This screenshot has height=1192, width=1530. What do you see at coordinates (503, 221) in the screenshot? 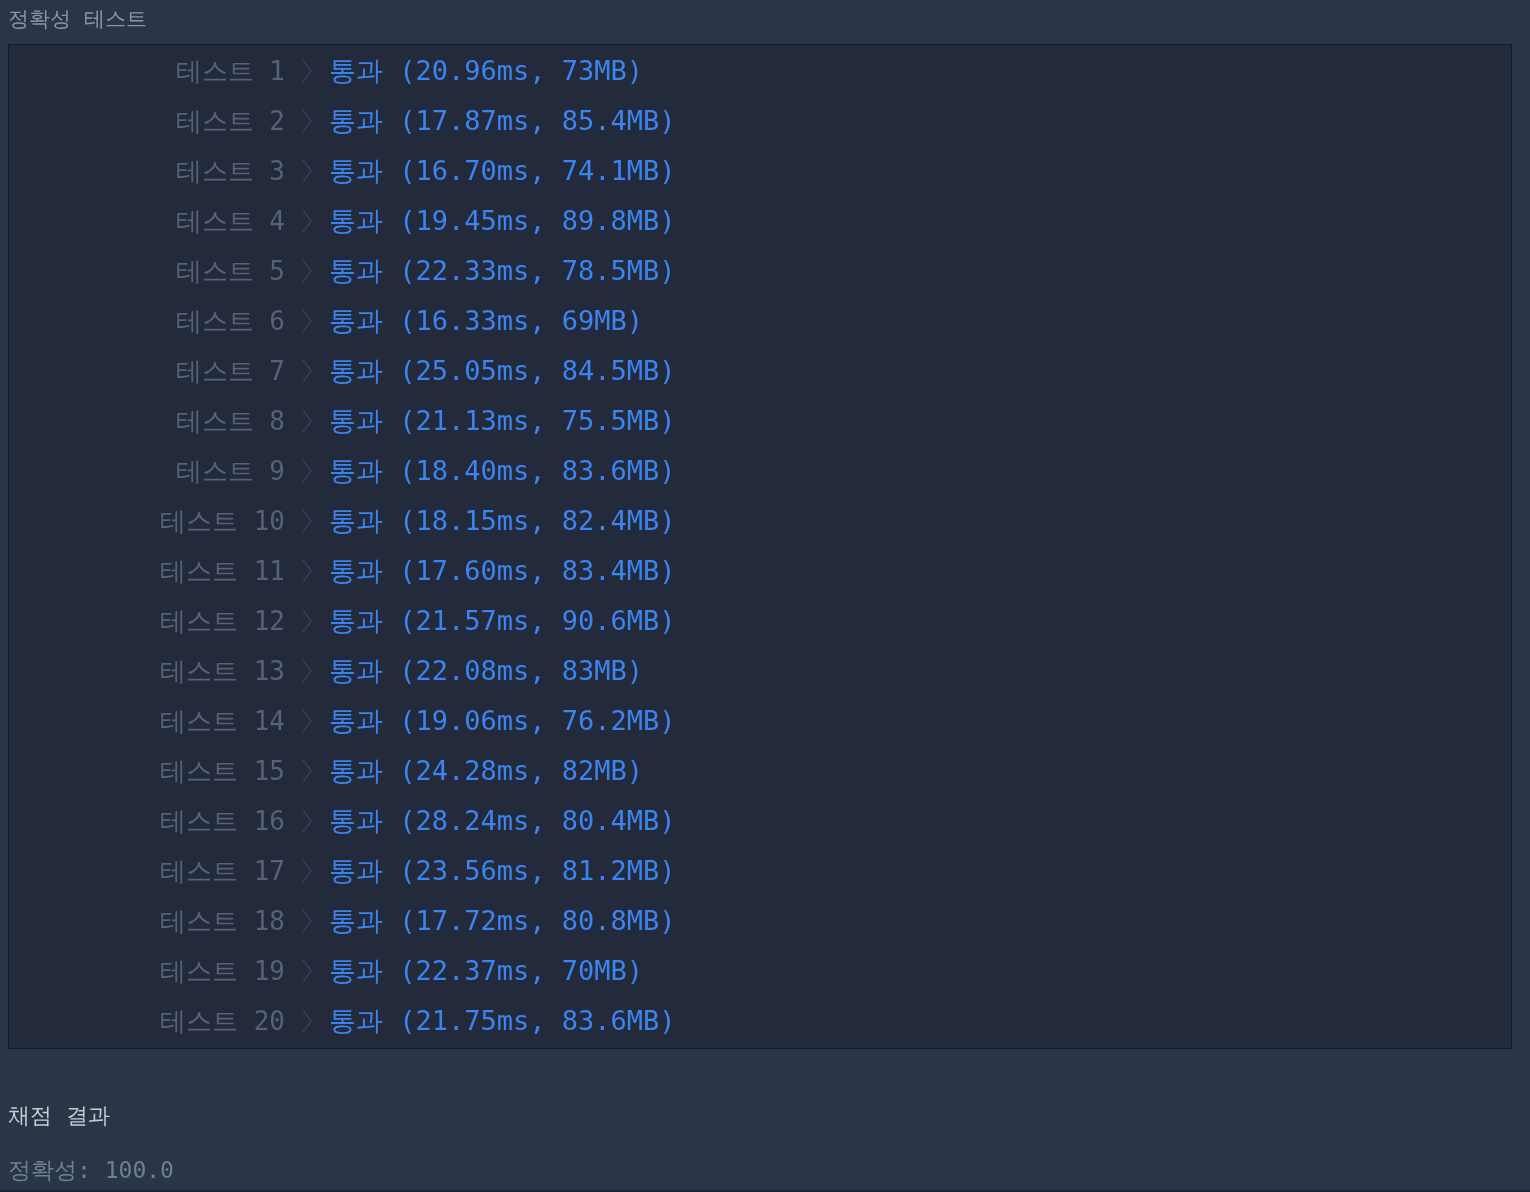
I see `test-result: 통과 (19.45ms, 89.8MB)` at bounding box center [503, 221].